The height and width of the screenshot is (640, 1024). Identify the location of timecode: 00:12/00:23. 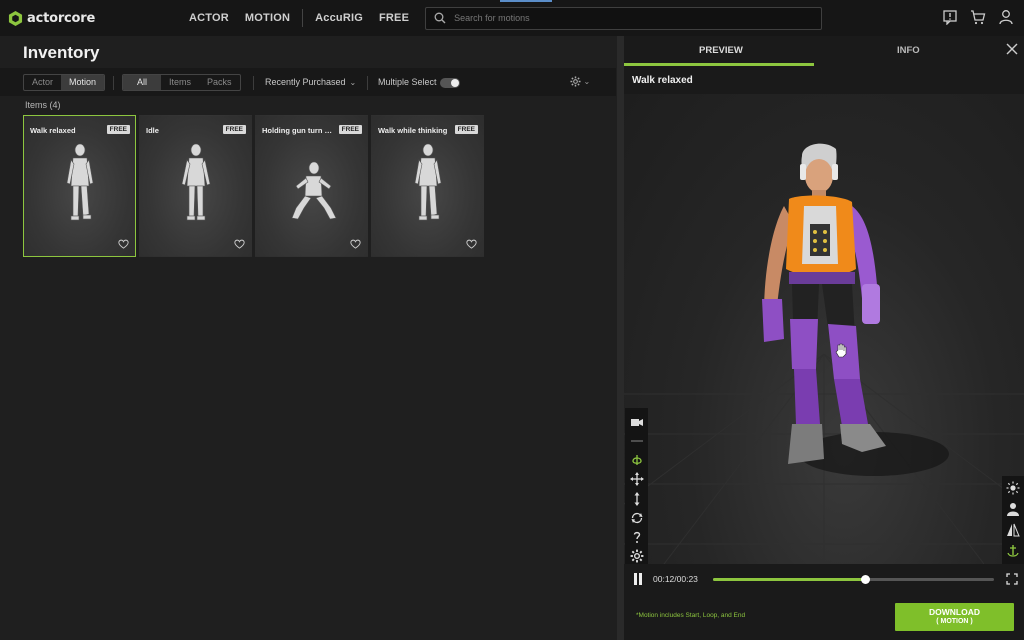
(675, 579).